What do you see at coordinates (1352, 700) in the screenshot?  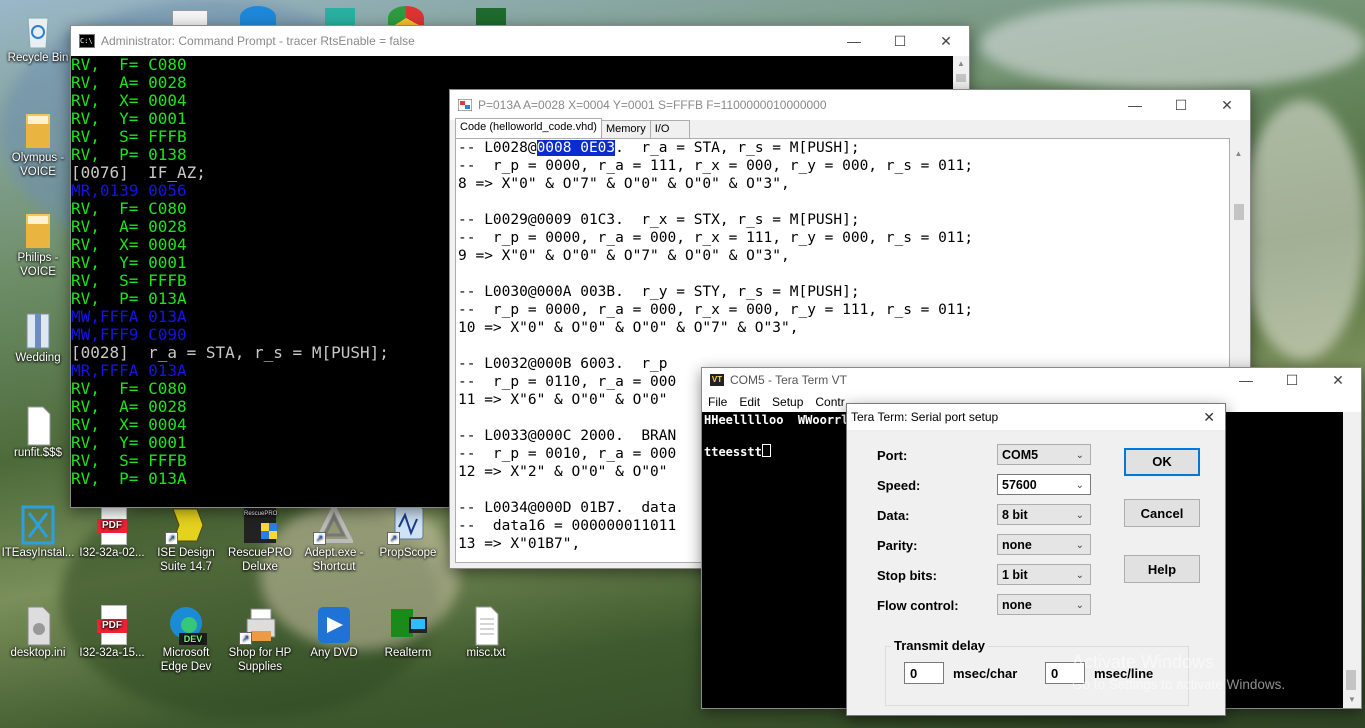 I see `scroll-down-icon: ▼` at bounding box center [1352, 700].